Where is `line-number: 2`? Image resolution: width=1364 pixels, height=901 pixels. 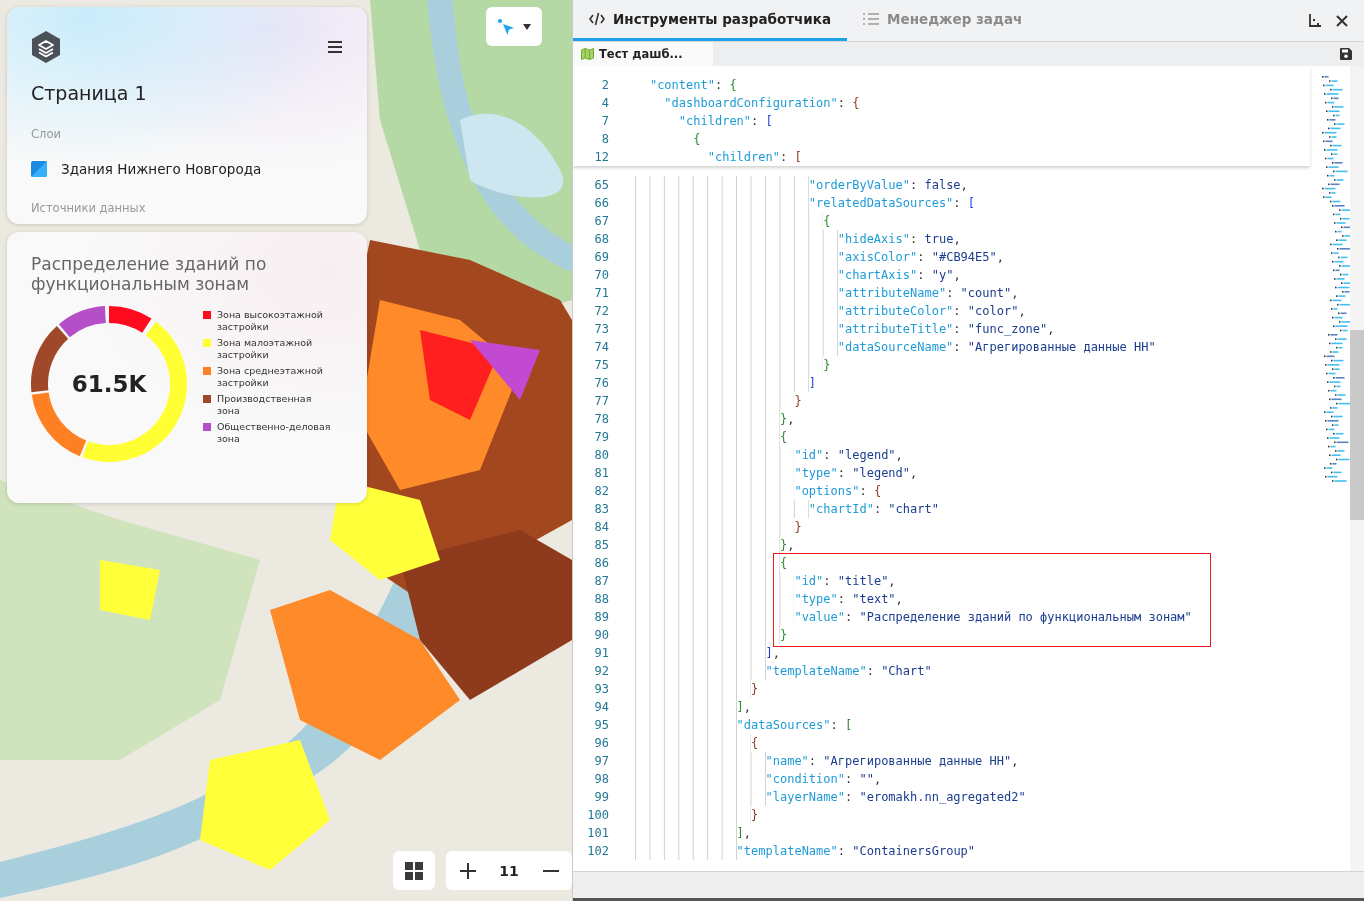
line-number: 2 is located at coordinates (604, 85).